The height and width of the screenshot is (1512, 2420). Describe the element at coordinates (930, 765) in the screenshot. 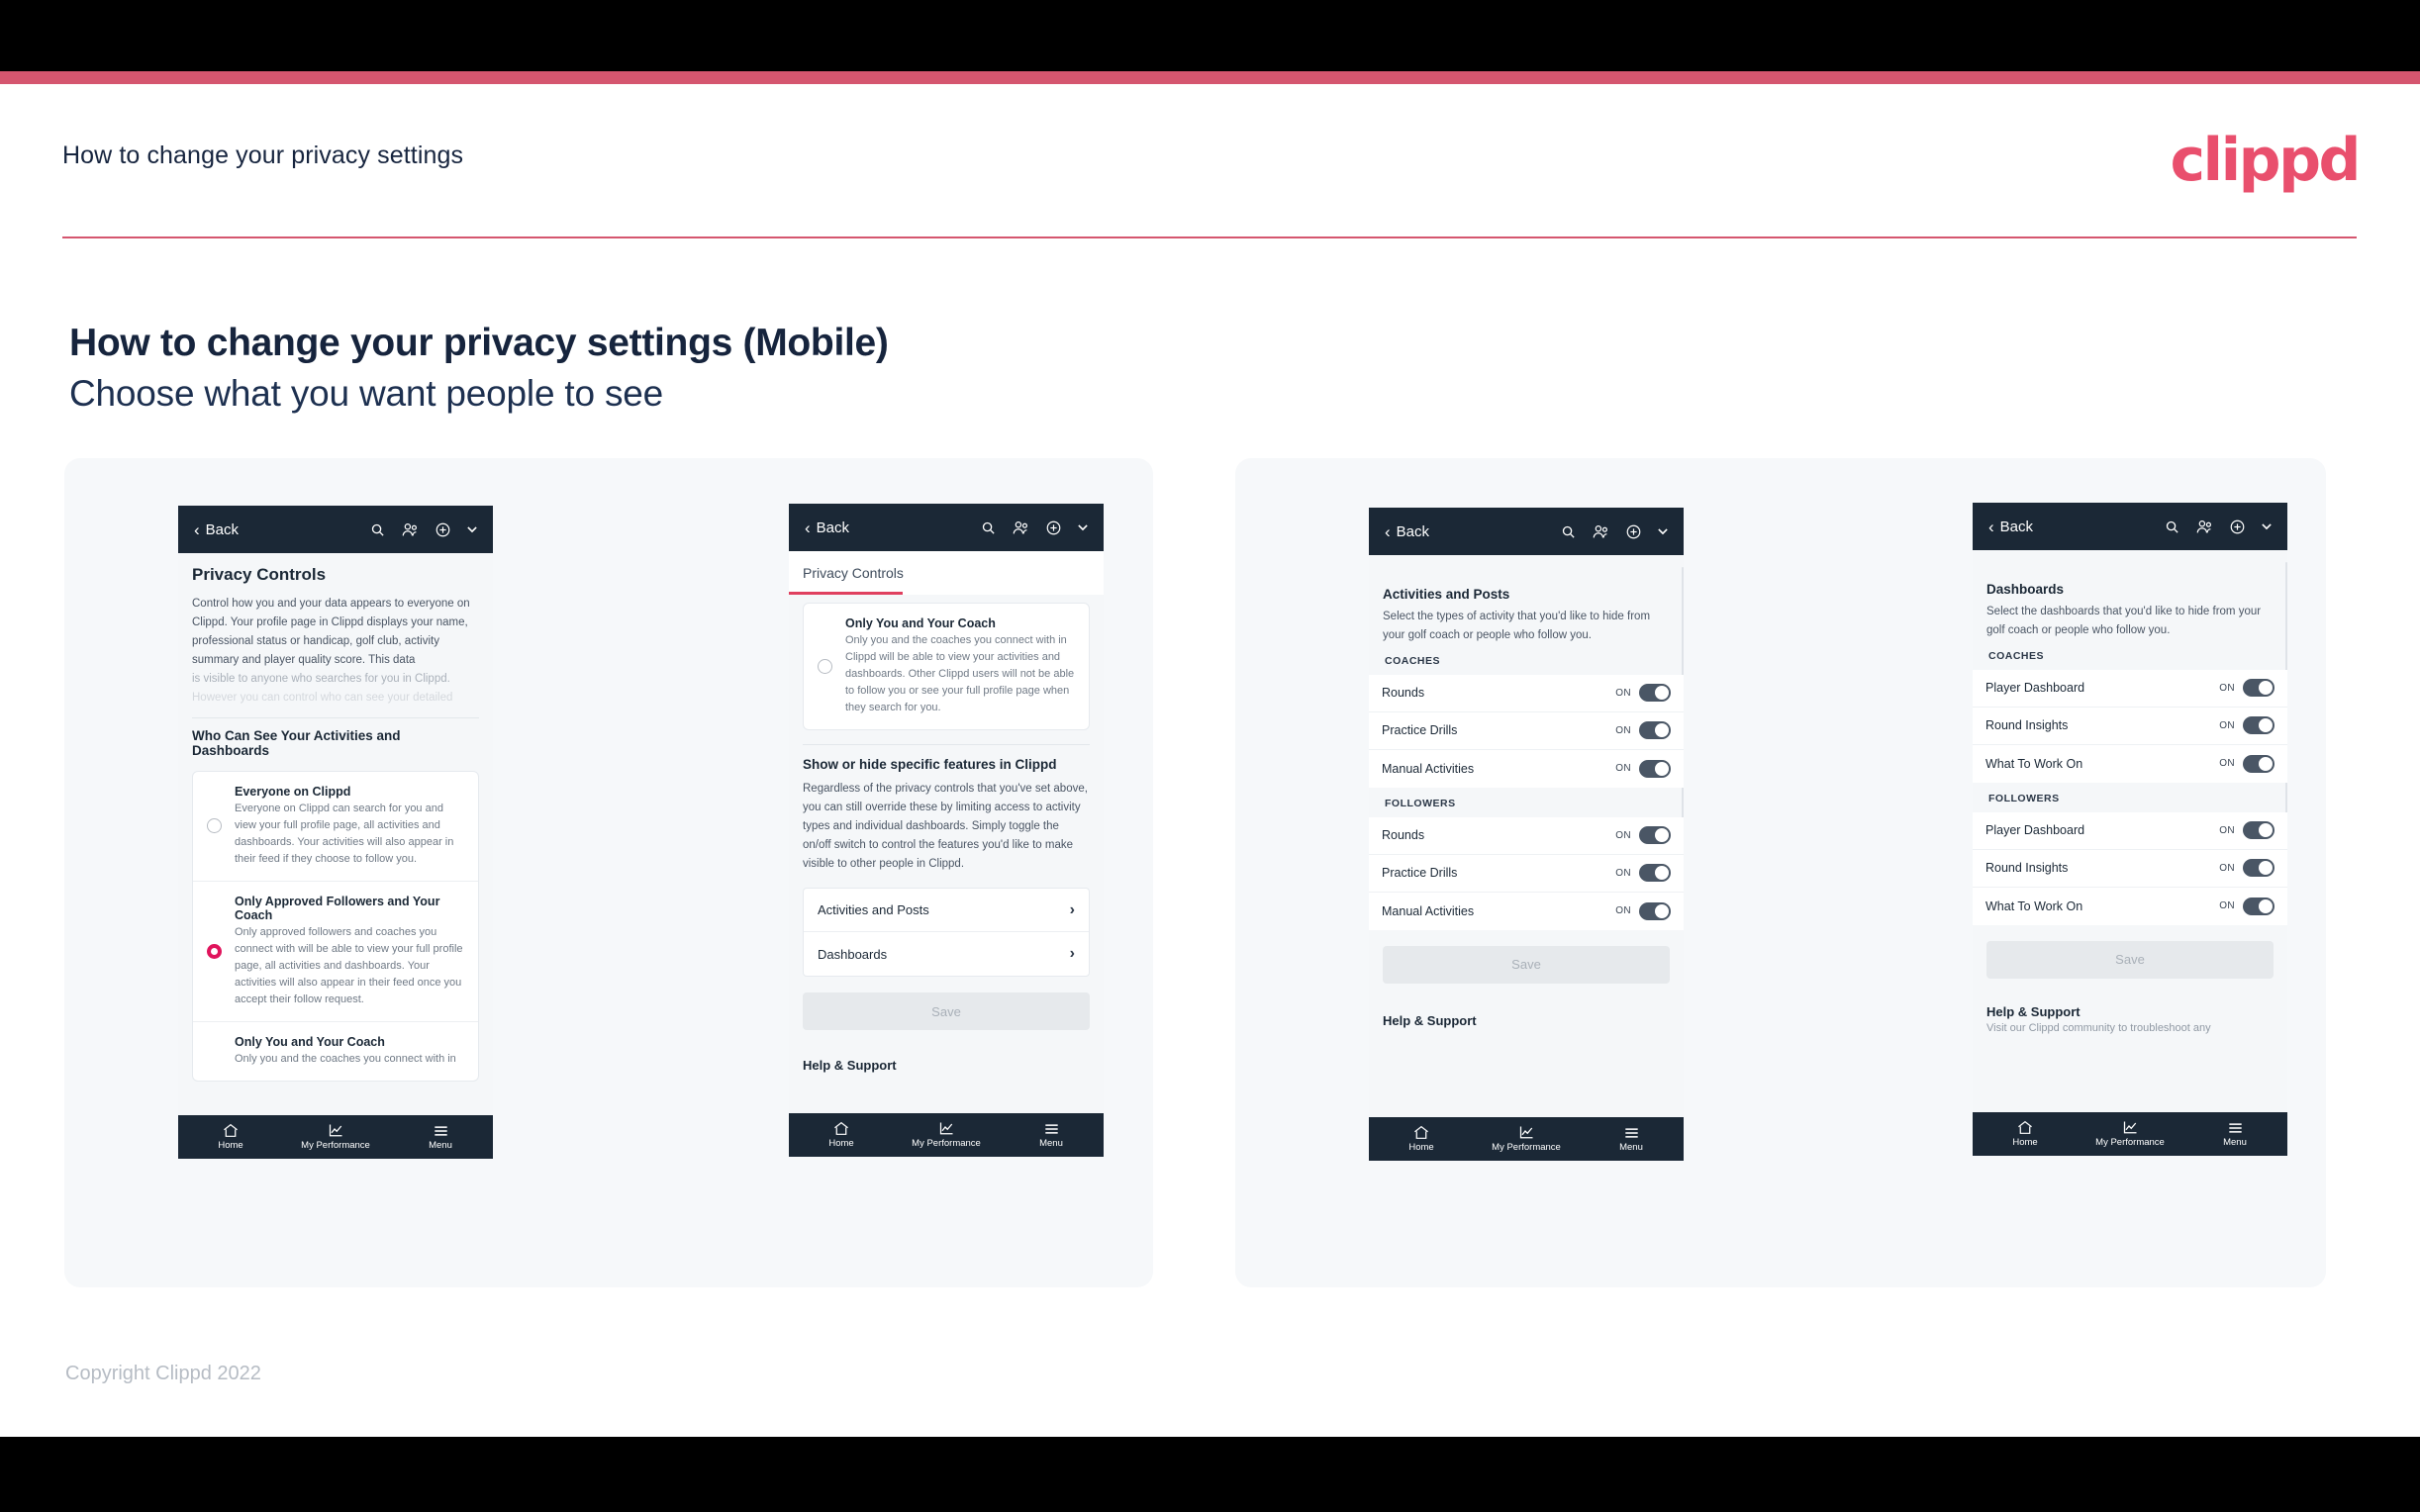

I see `section-heading: Show or hide specific features in Clippd` at that location.